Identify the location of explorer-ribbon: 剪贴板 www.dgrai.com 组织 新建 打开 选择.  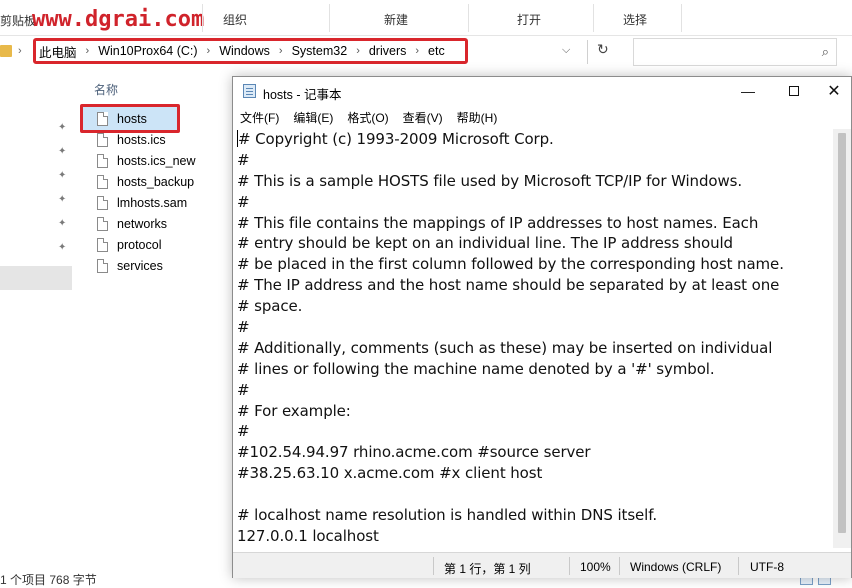
(426, 18).